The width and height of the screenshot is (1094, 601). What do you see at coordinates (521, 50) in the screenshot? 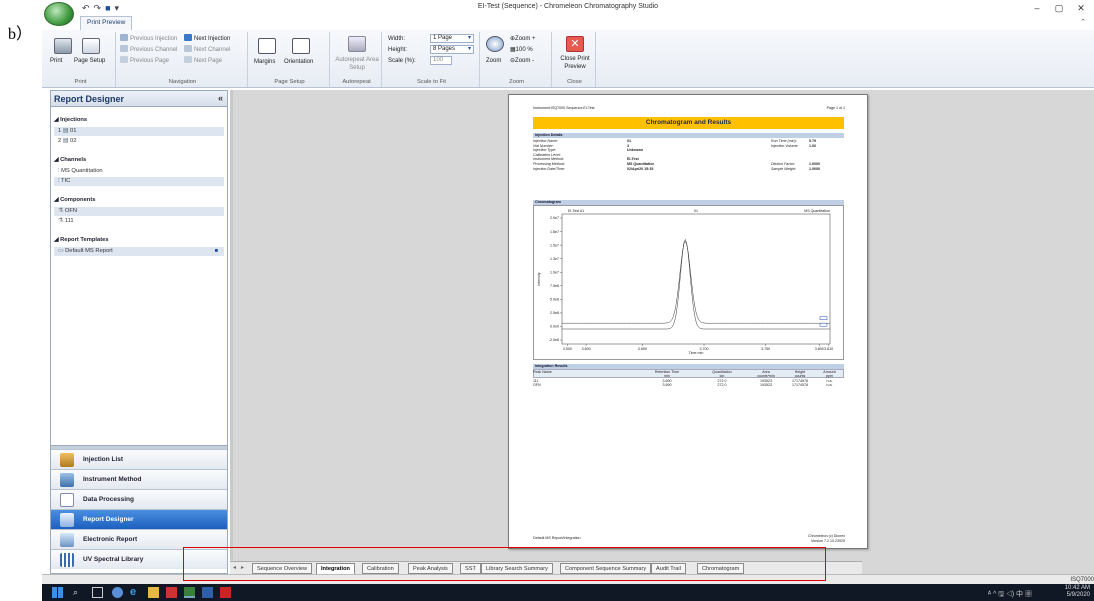
I see `zoom-100-button: ▦100 %` at bounding box center [521, 50].